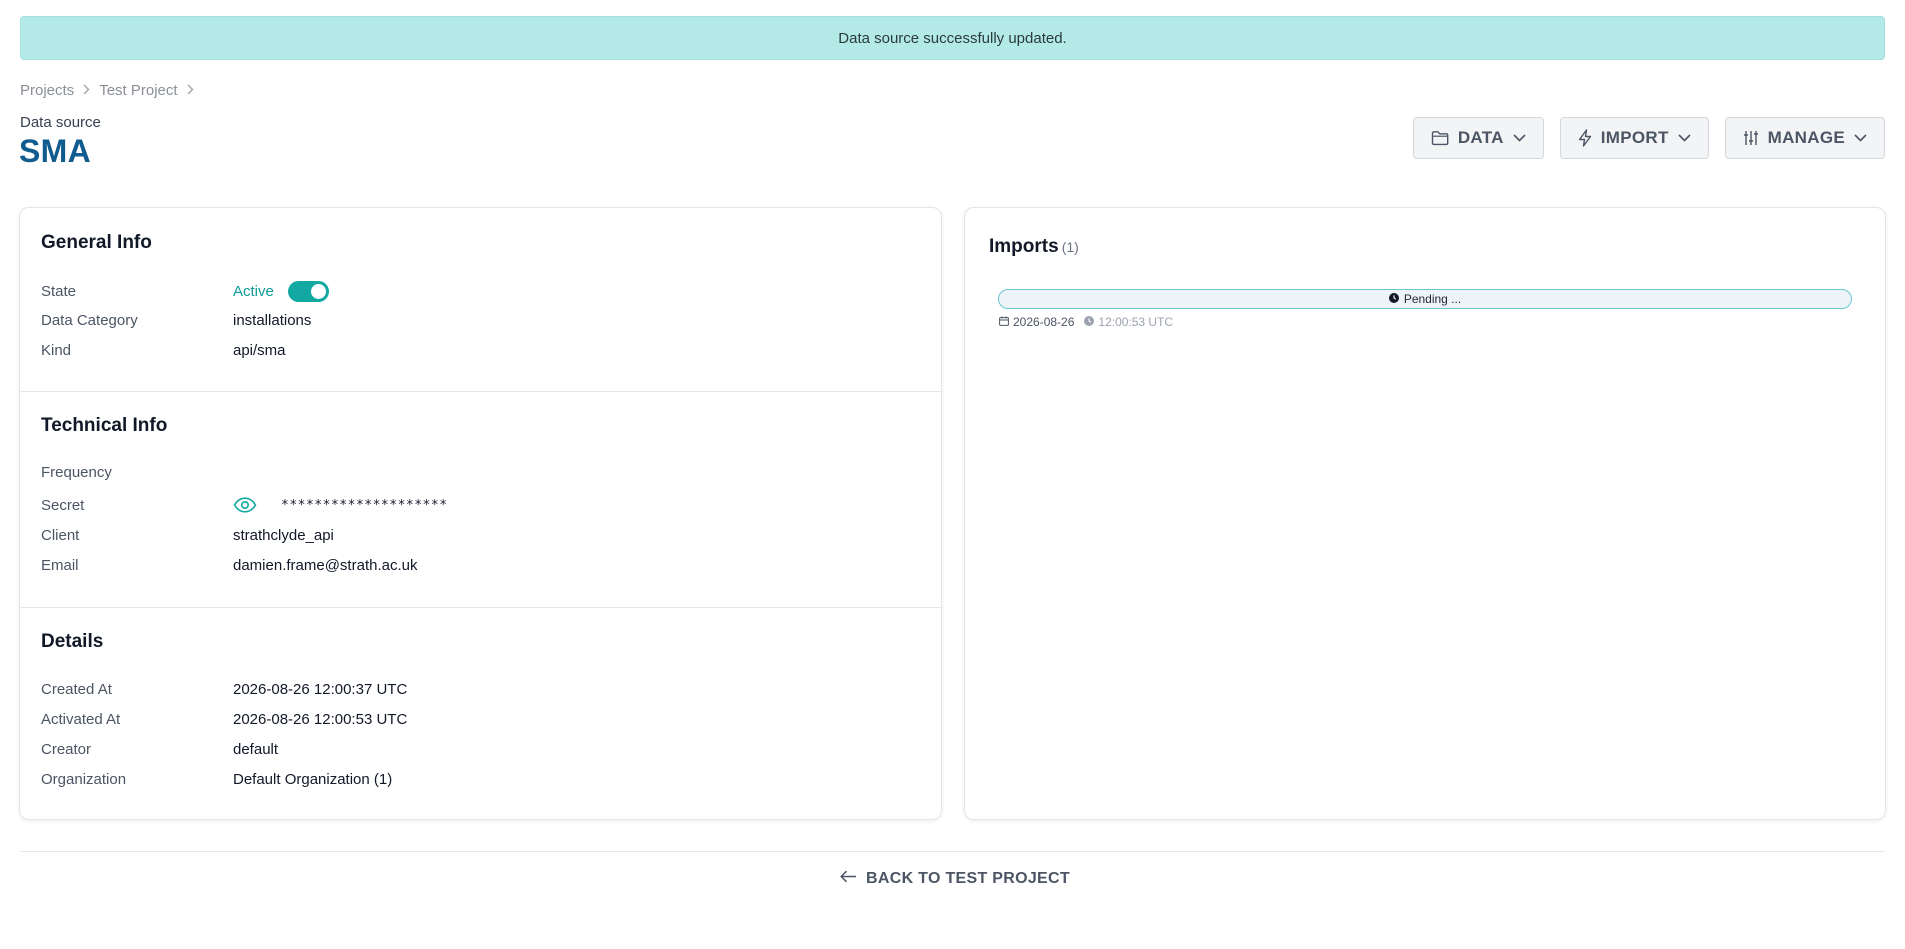  Describe the element at coordinates (138, 90) in the screenshot. I see `breadcrumb-test-project: Test Project` at that location.